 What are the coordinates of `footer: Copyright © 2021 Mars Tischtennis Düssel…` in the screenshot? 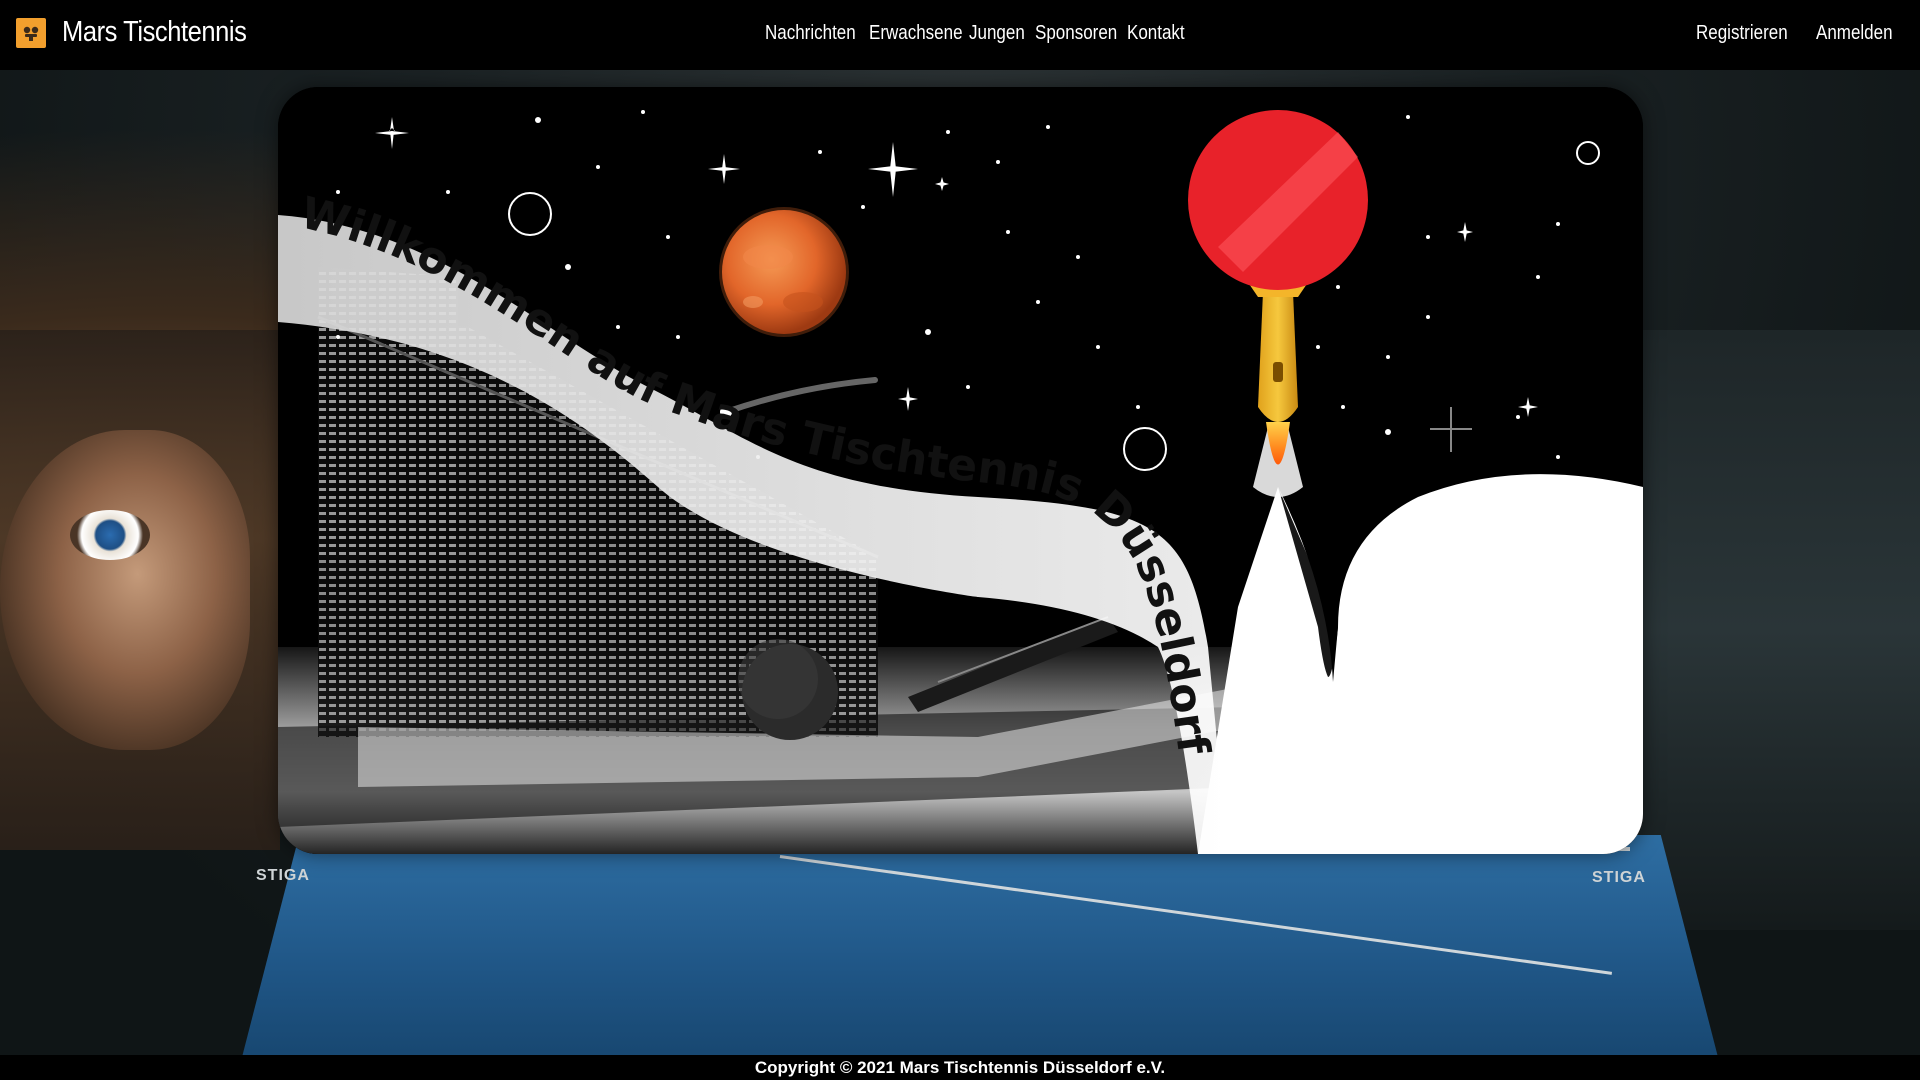 It's located at (960, 1067).